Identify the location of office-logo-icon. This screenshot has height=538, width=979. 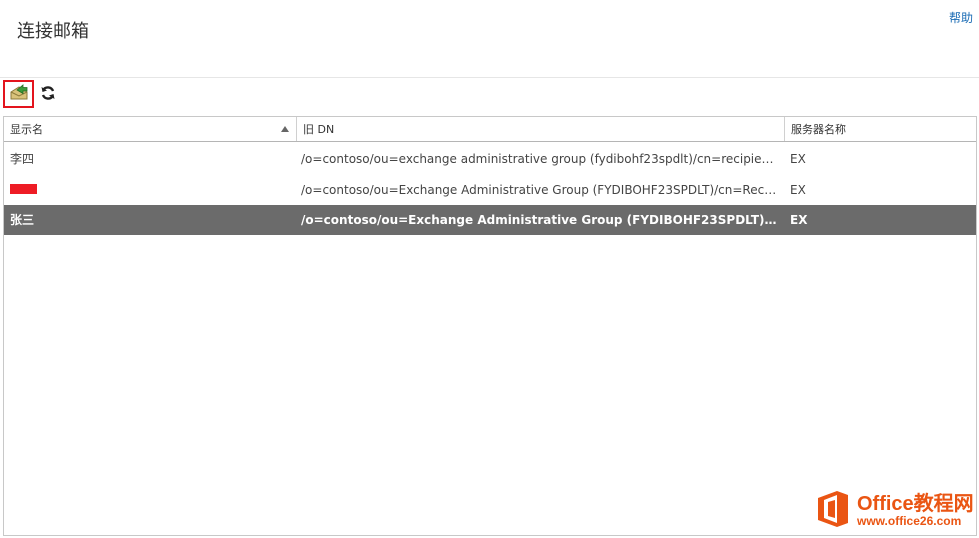
(833, 511).